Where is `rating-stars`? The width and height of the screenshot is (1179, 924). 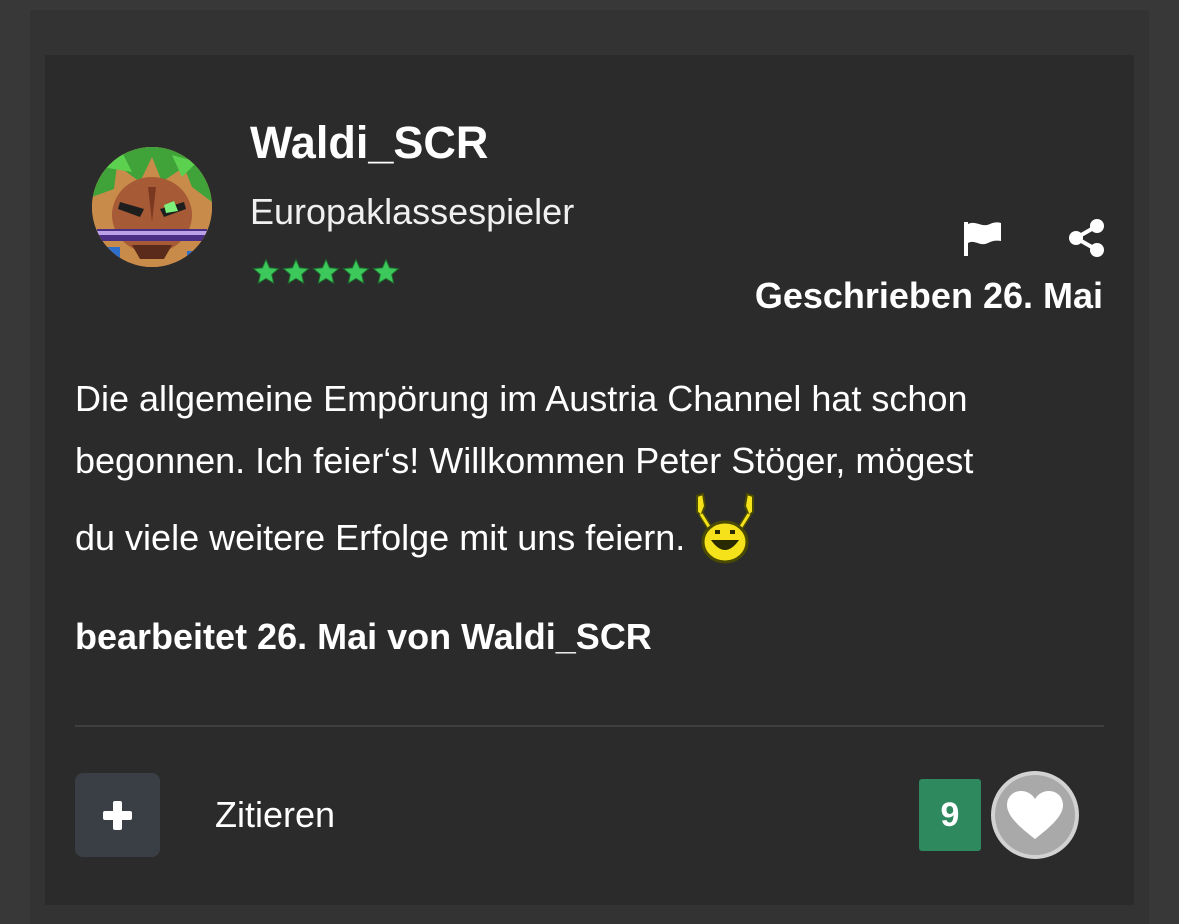 rating-stars is located at coordinates (326, 272).